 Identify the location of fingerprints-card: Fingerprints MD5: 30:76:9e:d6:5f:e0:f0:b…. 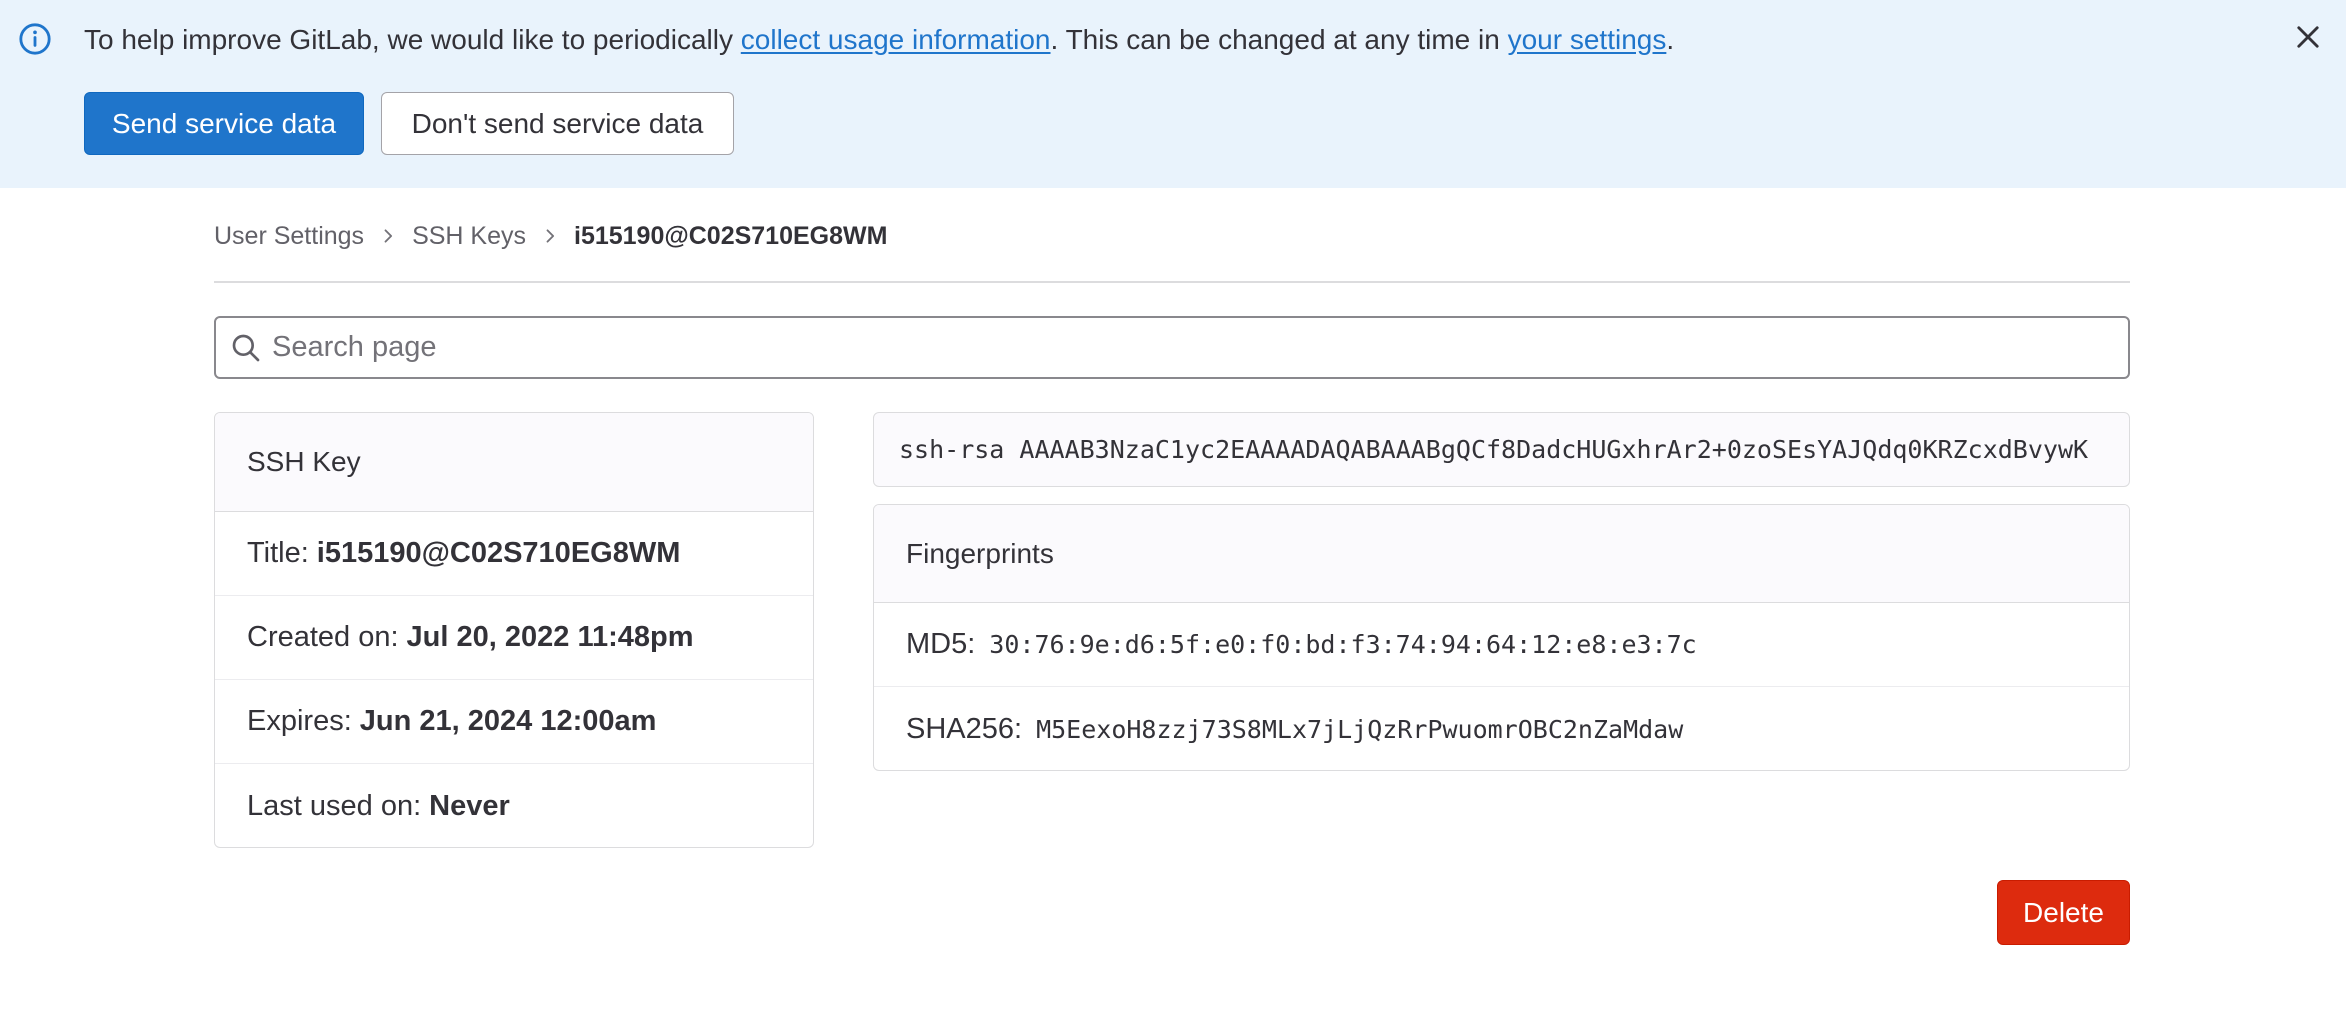
(1501, 637).